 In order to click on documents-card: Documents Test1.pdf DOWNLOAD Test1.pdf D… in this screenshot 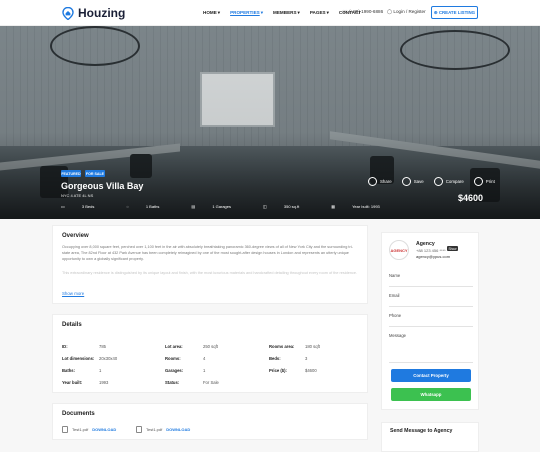, I will do `click(210, 421)`.